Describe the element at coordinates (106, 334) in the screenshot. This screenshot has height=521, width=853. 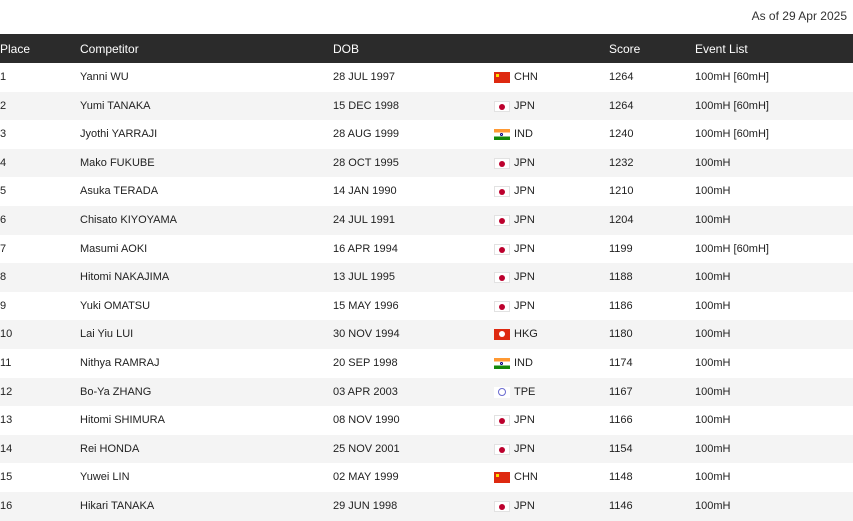
I see `competitor-link: Lai Yiu LUI` at that location.